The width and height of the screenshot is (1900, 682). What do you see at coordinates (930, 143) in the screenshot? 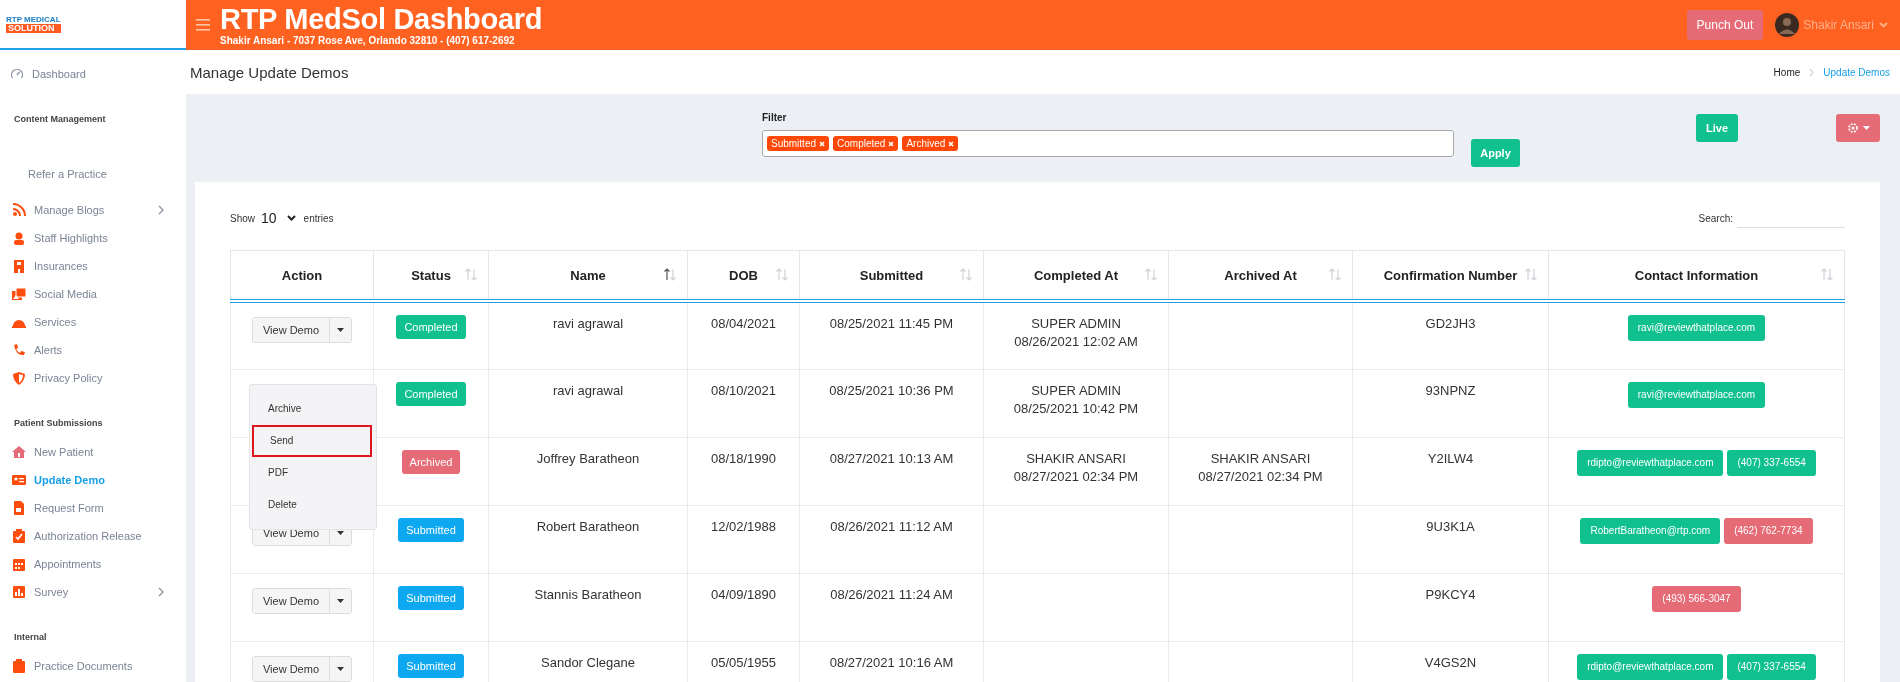
I see `filter-tag: Archived` at bounding box center [930, 143].